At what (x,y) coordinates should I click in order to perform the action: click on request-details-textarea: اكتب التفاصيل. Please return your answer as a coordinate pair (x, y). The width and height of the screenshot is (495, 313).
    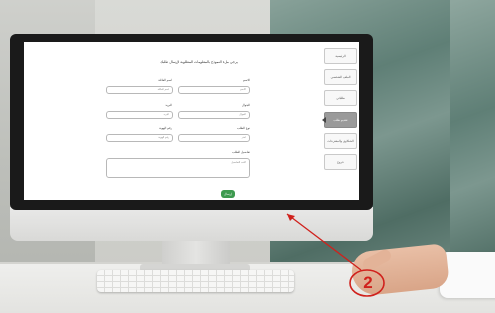
    Looking at the image, I should click on (178, 168).